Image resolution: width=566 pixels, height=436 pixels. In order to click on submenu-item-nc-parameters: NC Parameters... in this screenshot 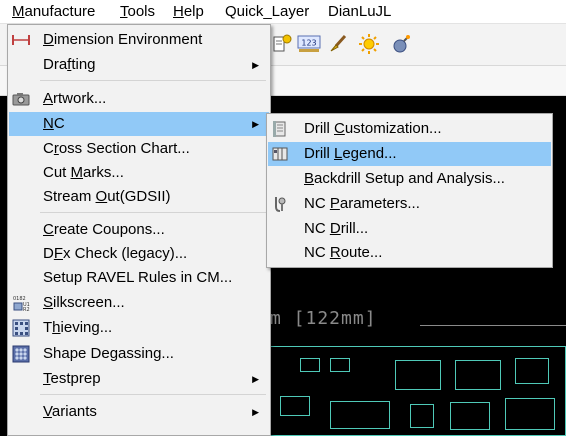, I will do `click(409, 204)`.